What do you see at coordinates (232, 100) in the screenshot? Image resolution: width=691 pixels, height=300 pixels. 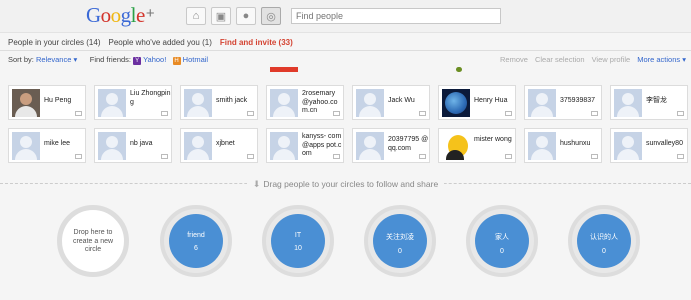 I see `person-name: smith jack` at bounding box center [232, 100].